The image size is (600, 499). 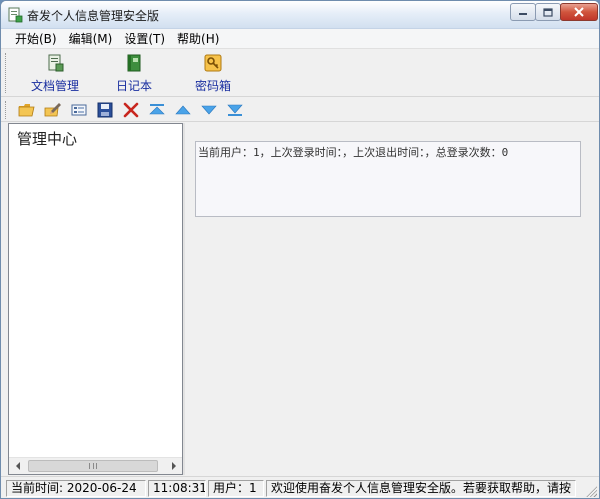 What do you see at coordinates (198, 39) in the screenshot?
I see `menu-help: 帮助(H)` at bounding box center [198, 39].